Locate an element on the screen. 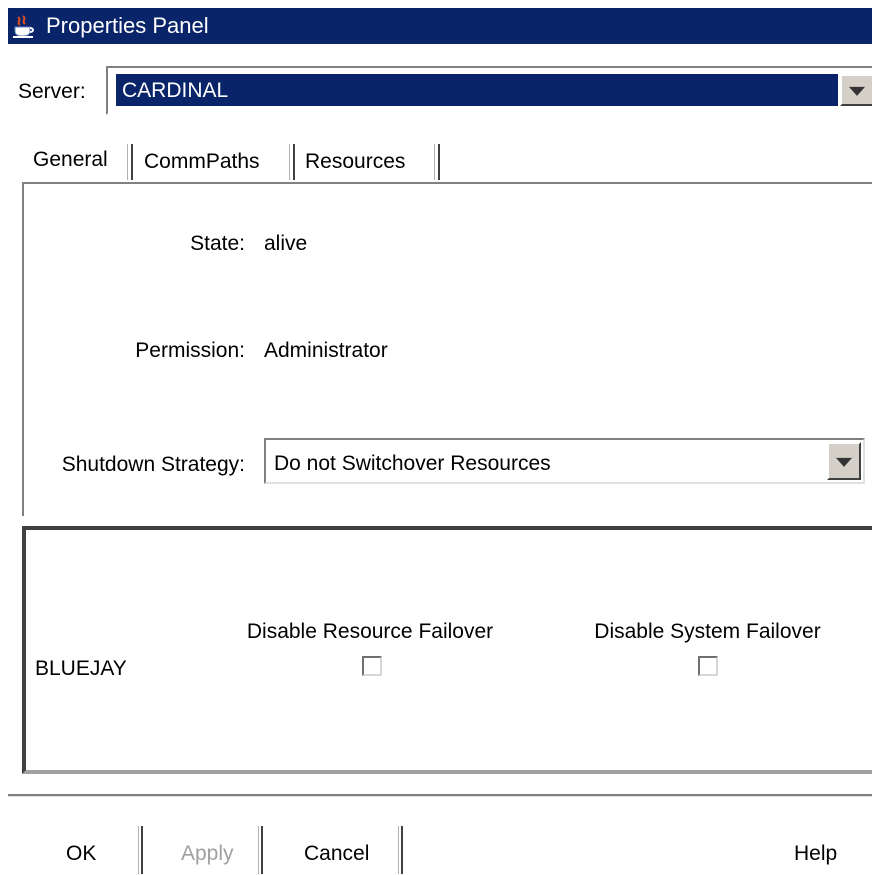 The height and width of the screenshot is (875, 872). shutdown-strategy-label: Shutdown Strategy: is located at coordinates (153, 464).